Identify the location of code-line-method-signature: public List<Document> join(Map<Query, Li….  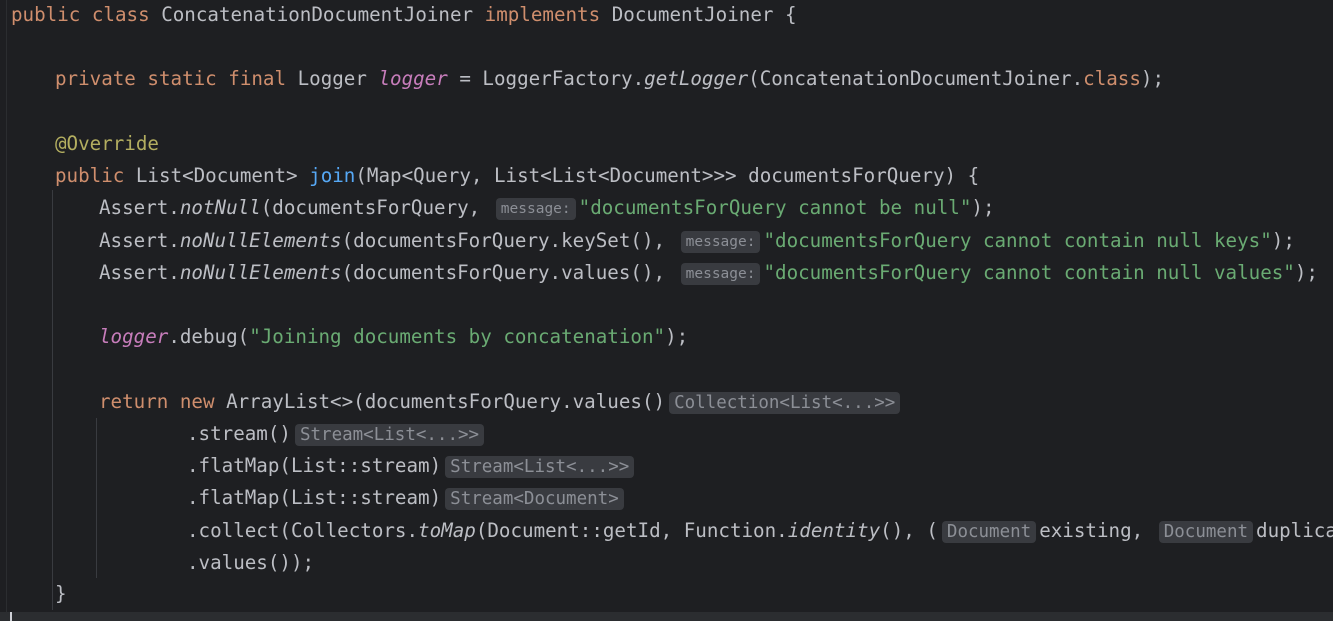
(517, 176).